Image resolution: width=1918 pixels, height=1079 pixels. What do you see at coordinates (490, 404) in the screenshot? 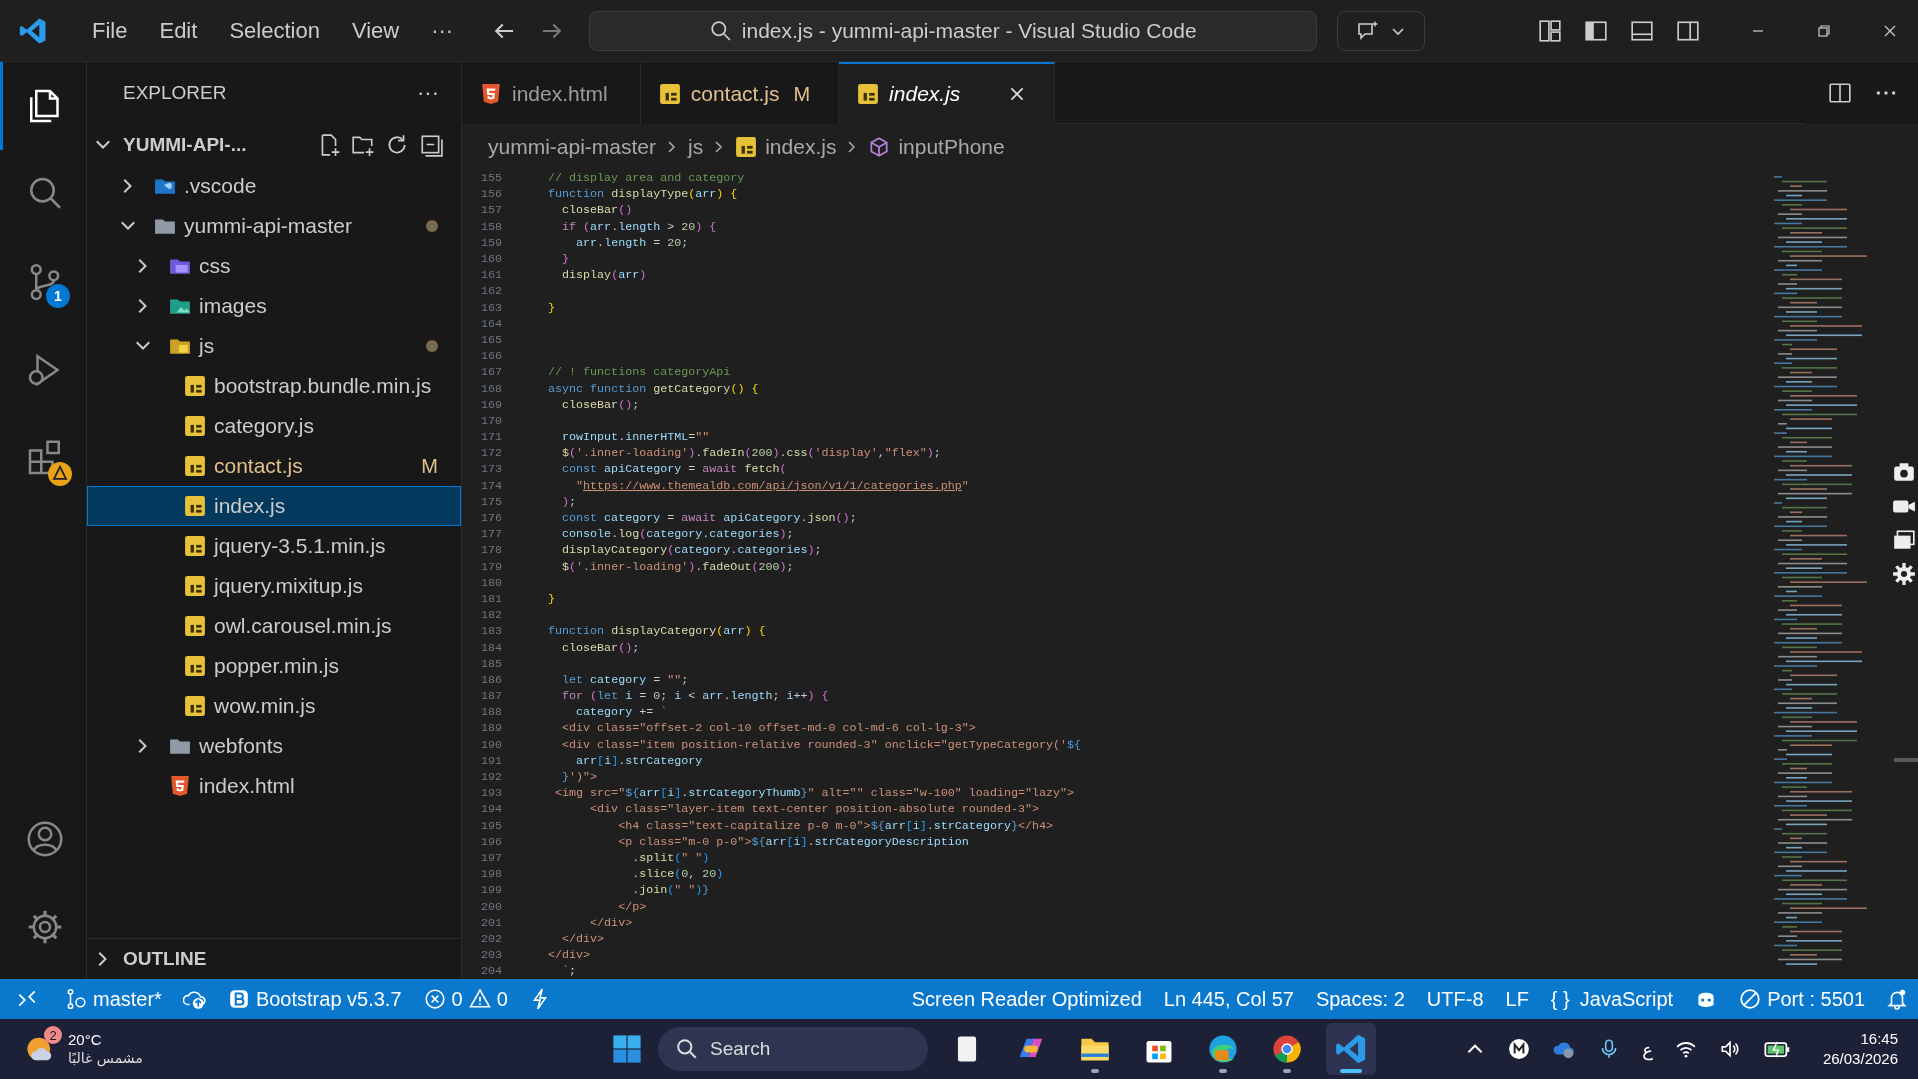
I see `line-number: 169` at bounding box center [490, 404].